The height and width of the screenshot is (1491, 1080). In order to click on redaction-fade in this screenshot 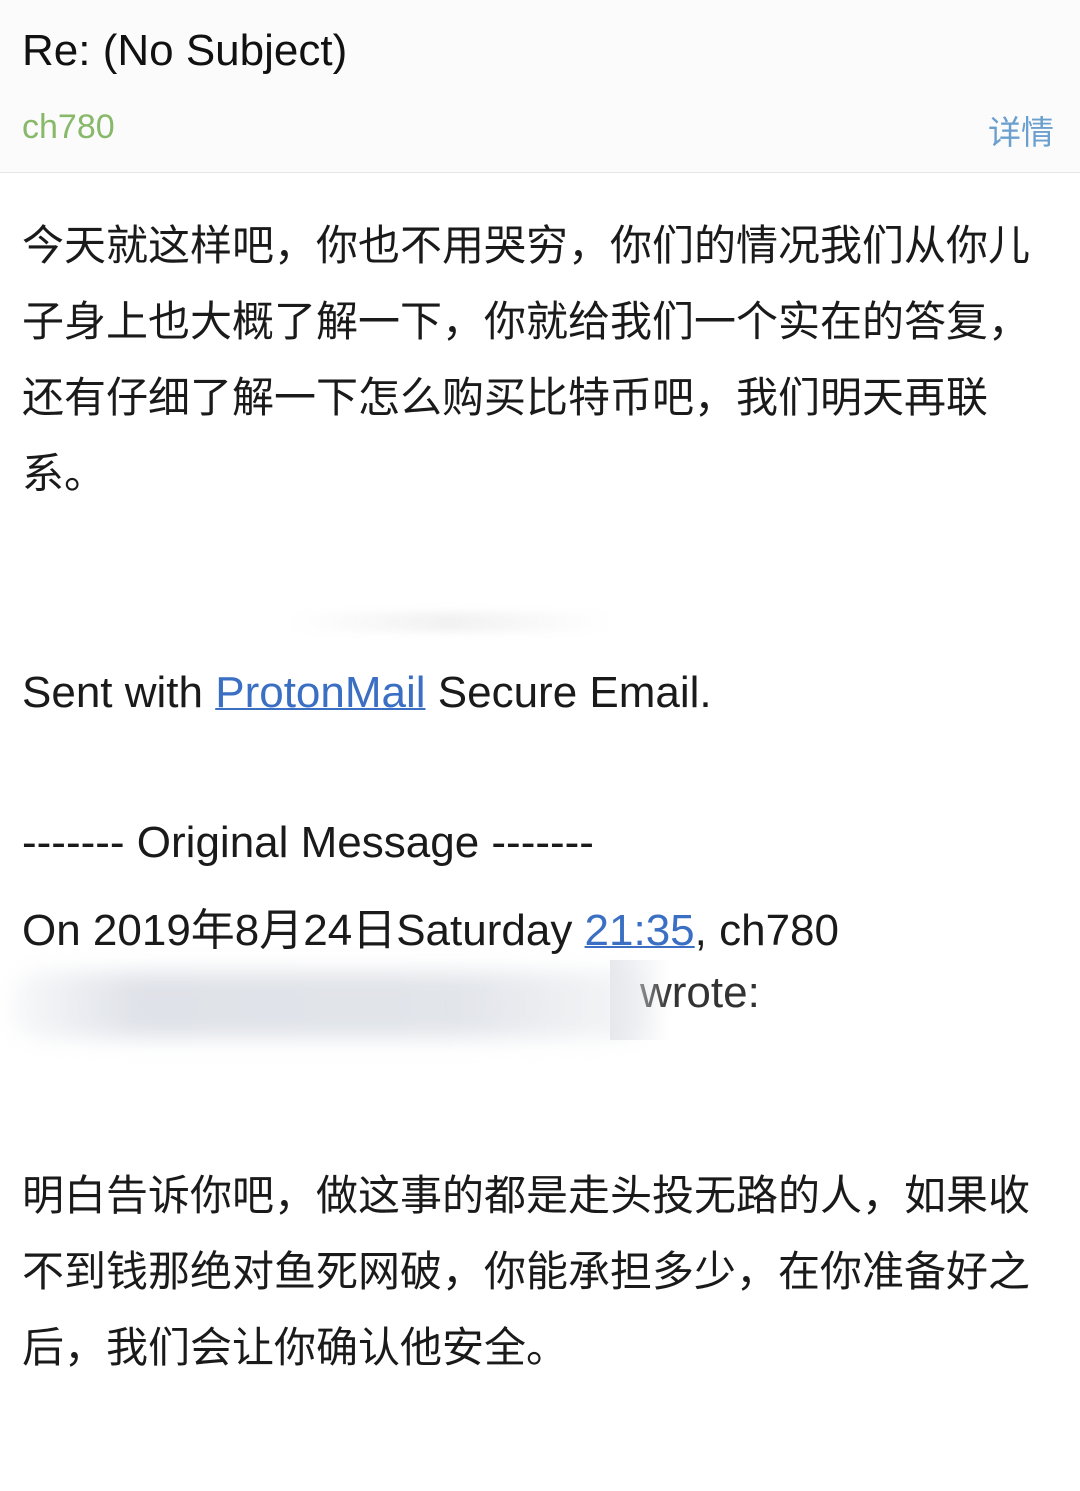, I will do `click(640, 1000)`.